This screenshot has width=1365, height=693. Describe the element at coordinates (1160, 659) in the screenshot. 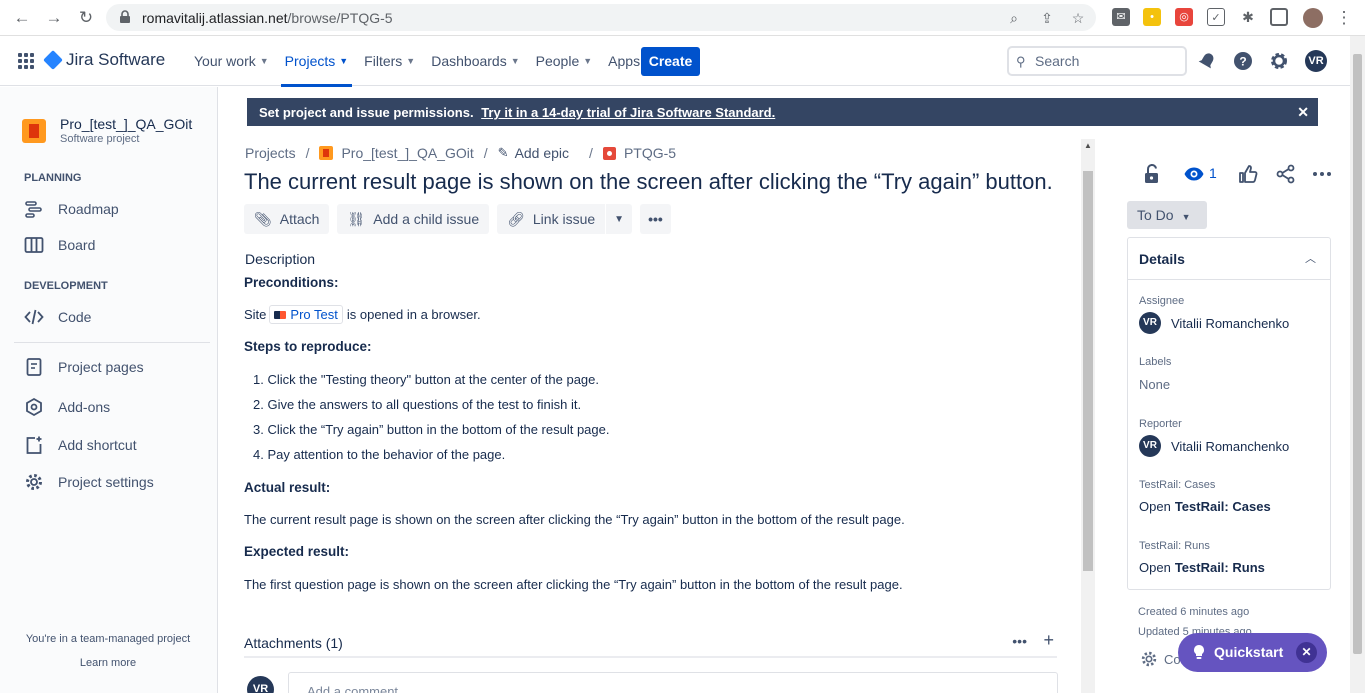

I see `configure-button: Co` at that location.